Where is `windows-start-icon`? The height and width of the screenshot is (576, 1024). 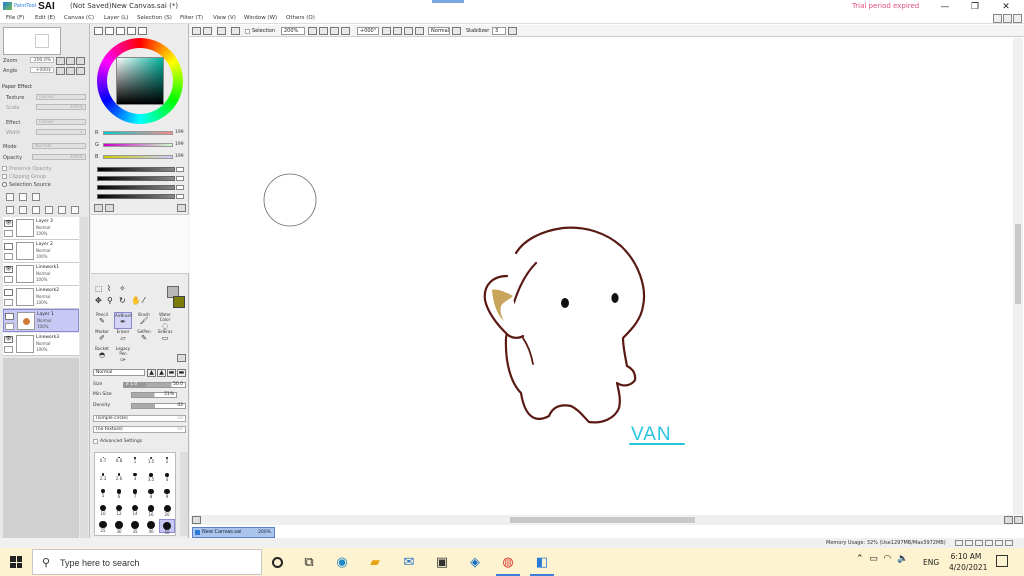
windows-start-icon is located at coordinates (16, 562).